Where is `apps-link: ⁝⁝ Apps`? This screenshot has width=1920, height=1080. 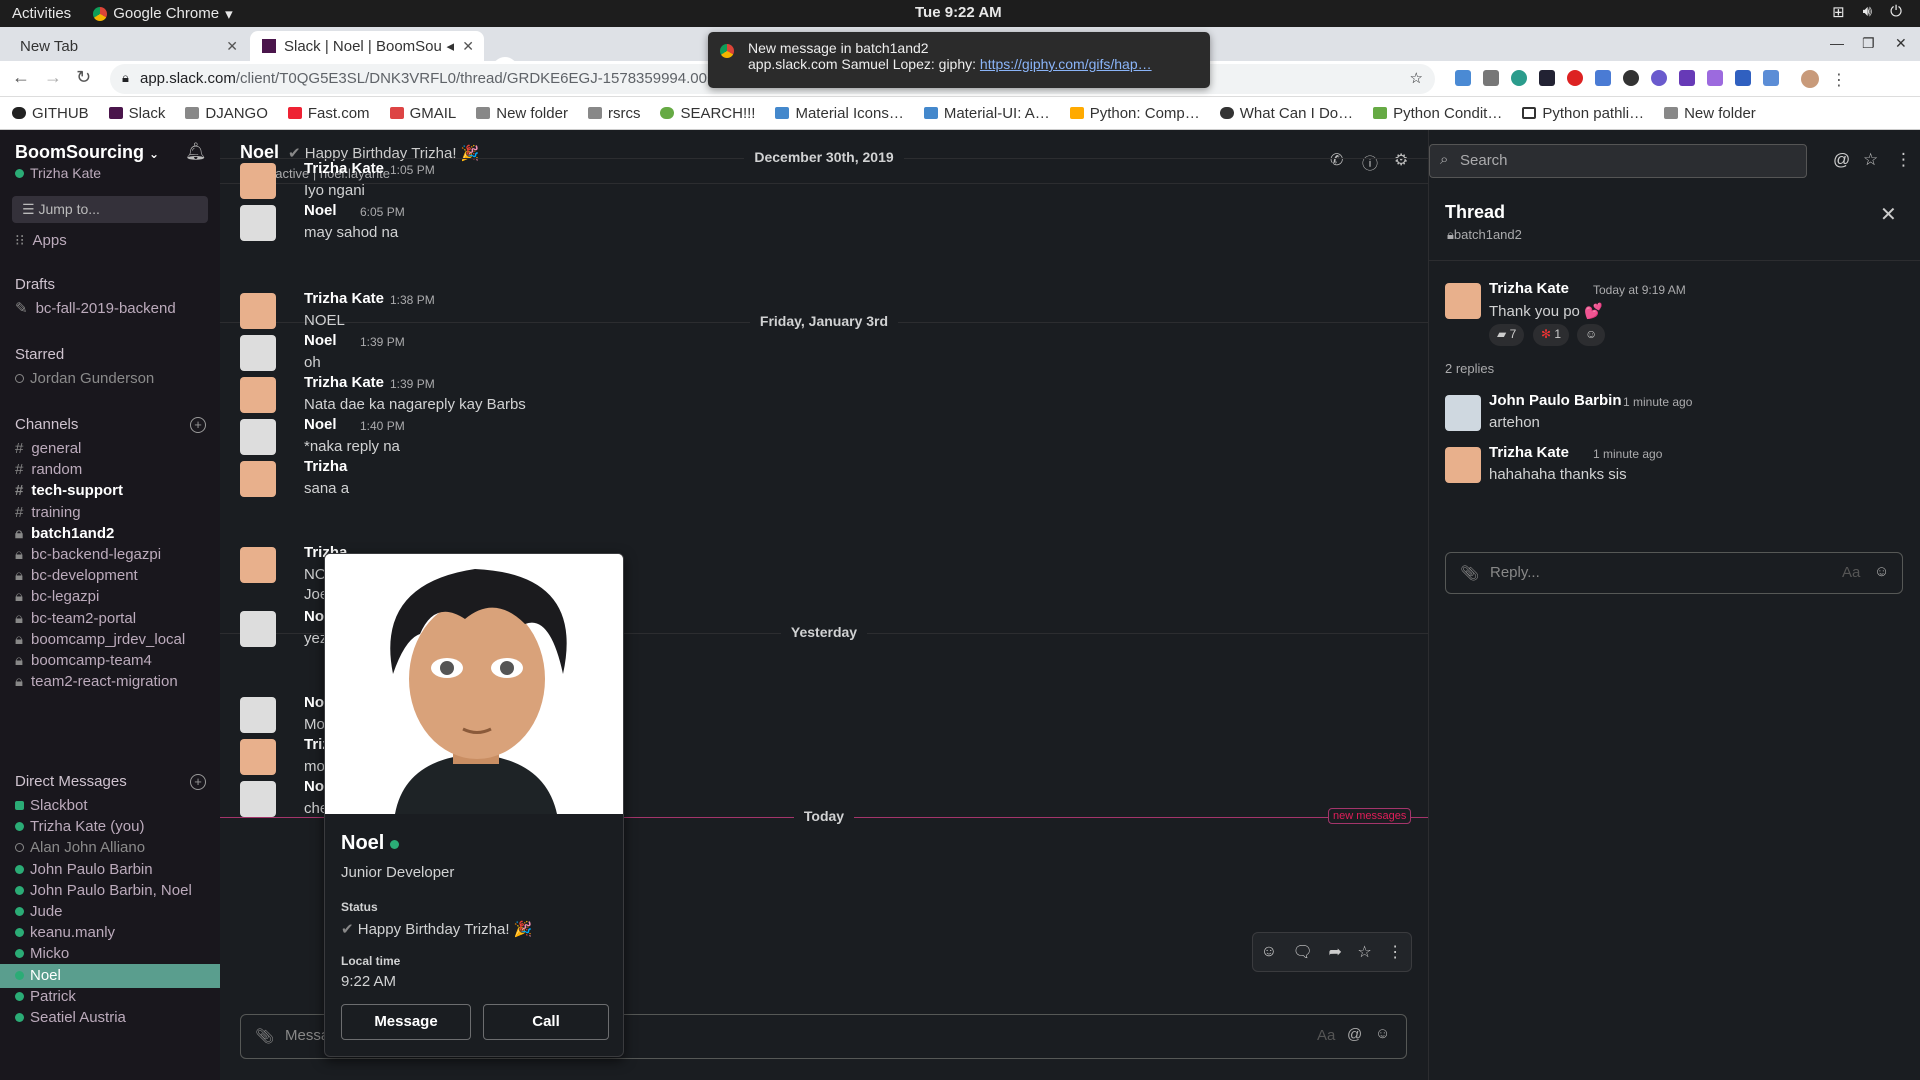 apps-link: ⁝⁝ Apps is located at coordinates (41, 241).